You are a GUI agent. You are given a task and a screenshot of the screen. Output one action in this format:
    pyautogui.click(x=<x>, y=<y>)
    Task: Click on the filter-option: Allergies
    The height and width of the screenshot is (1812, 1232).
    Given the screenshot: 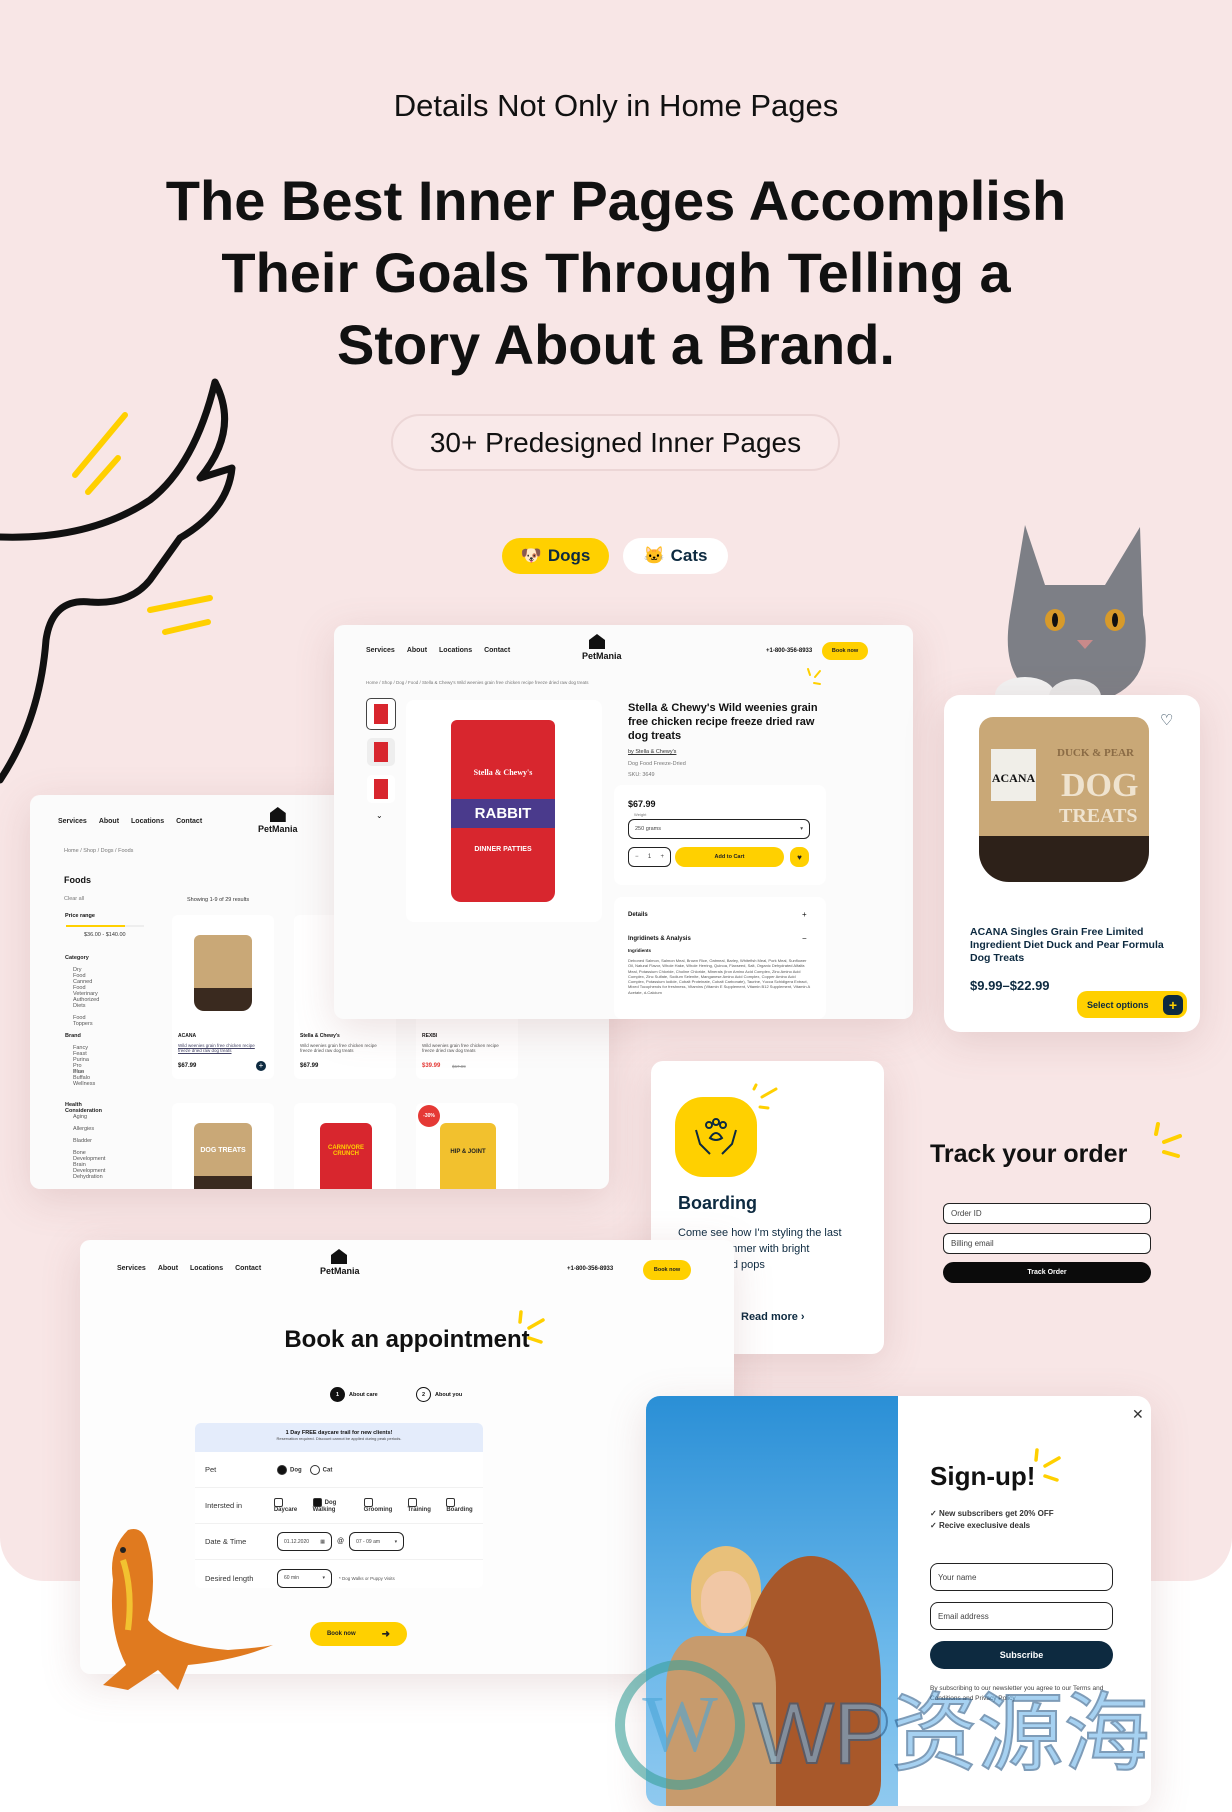 What is the action you would take?
    pyautogui.click(x=83, y=1129)
    